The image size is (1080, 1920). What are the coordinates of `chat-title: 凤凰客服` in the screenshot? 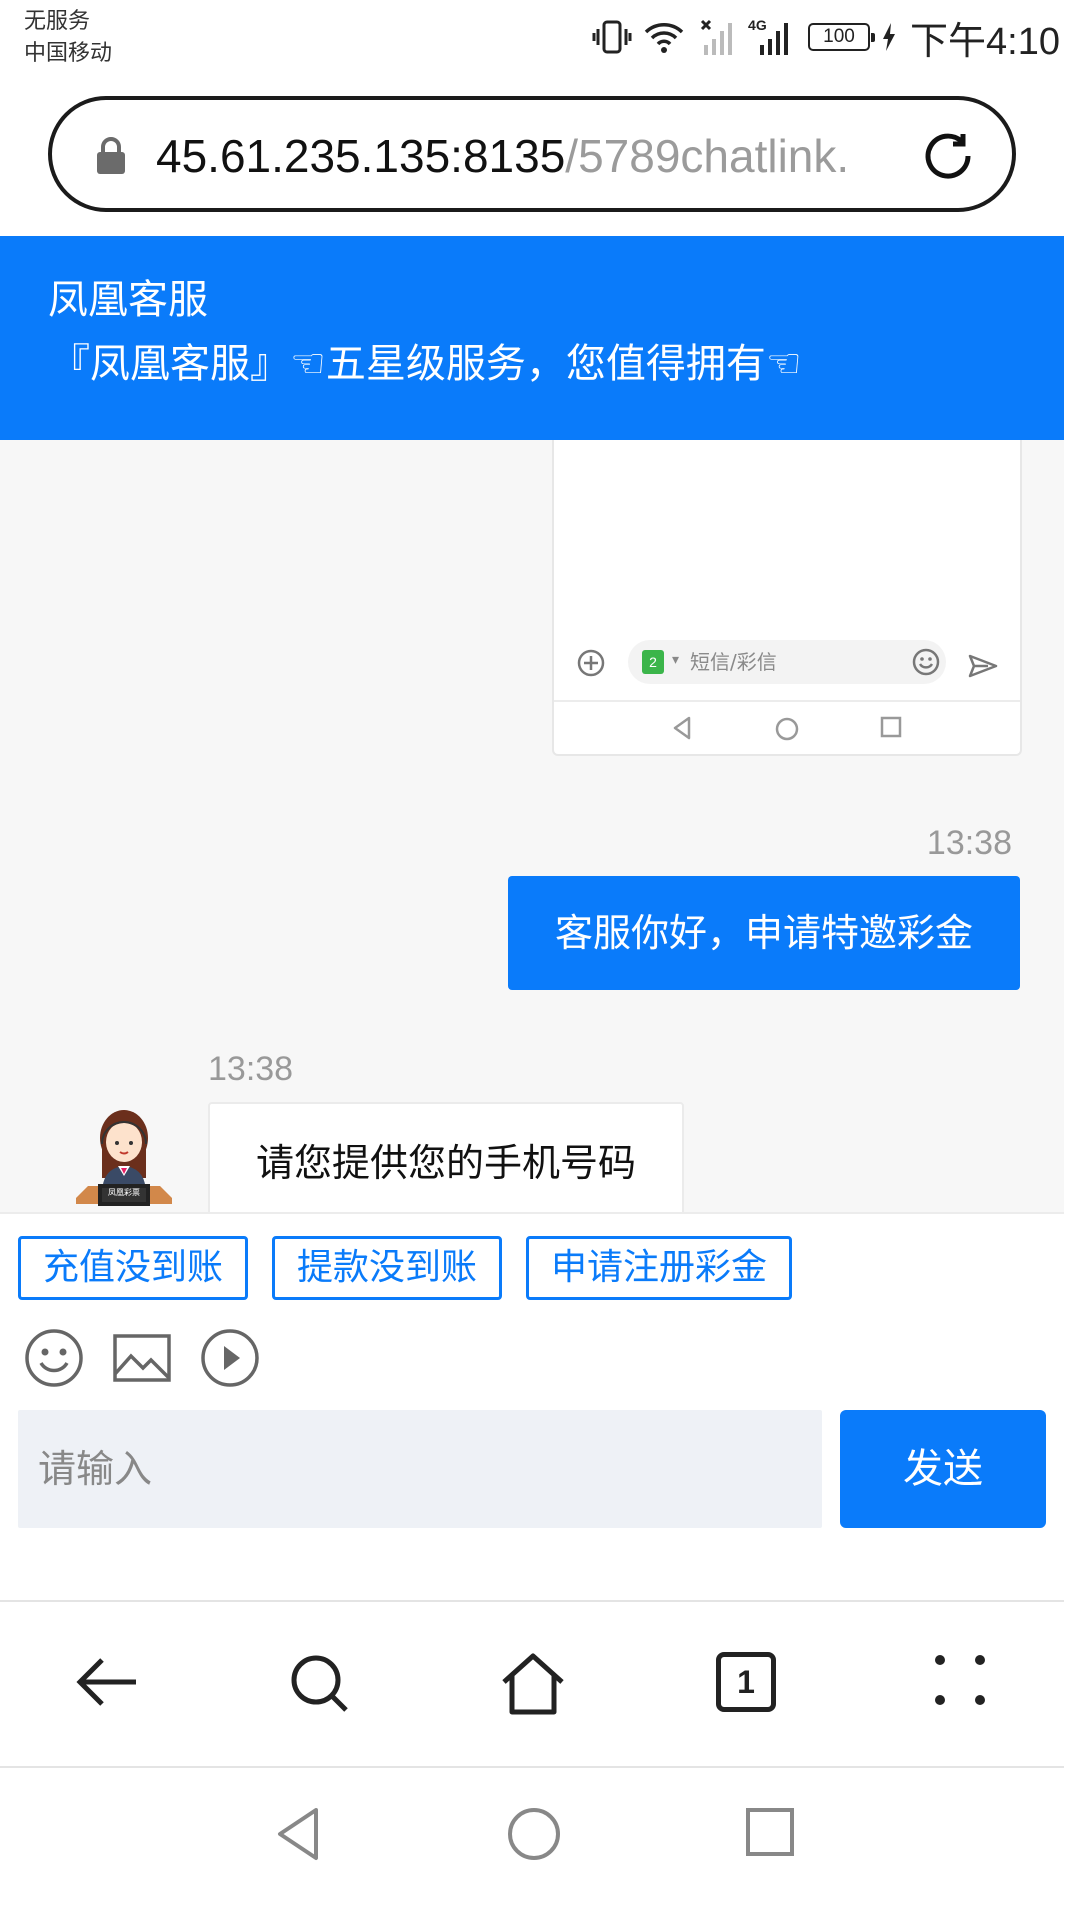 It's located at (128, 300).